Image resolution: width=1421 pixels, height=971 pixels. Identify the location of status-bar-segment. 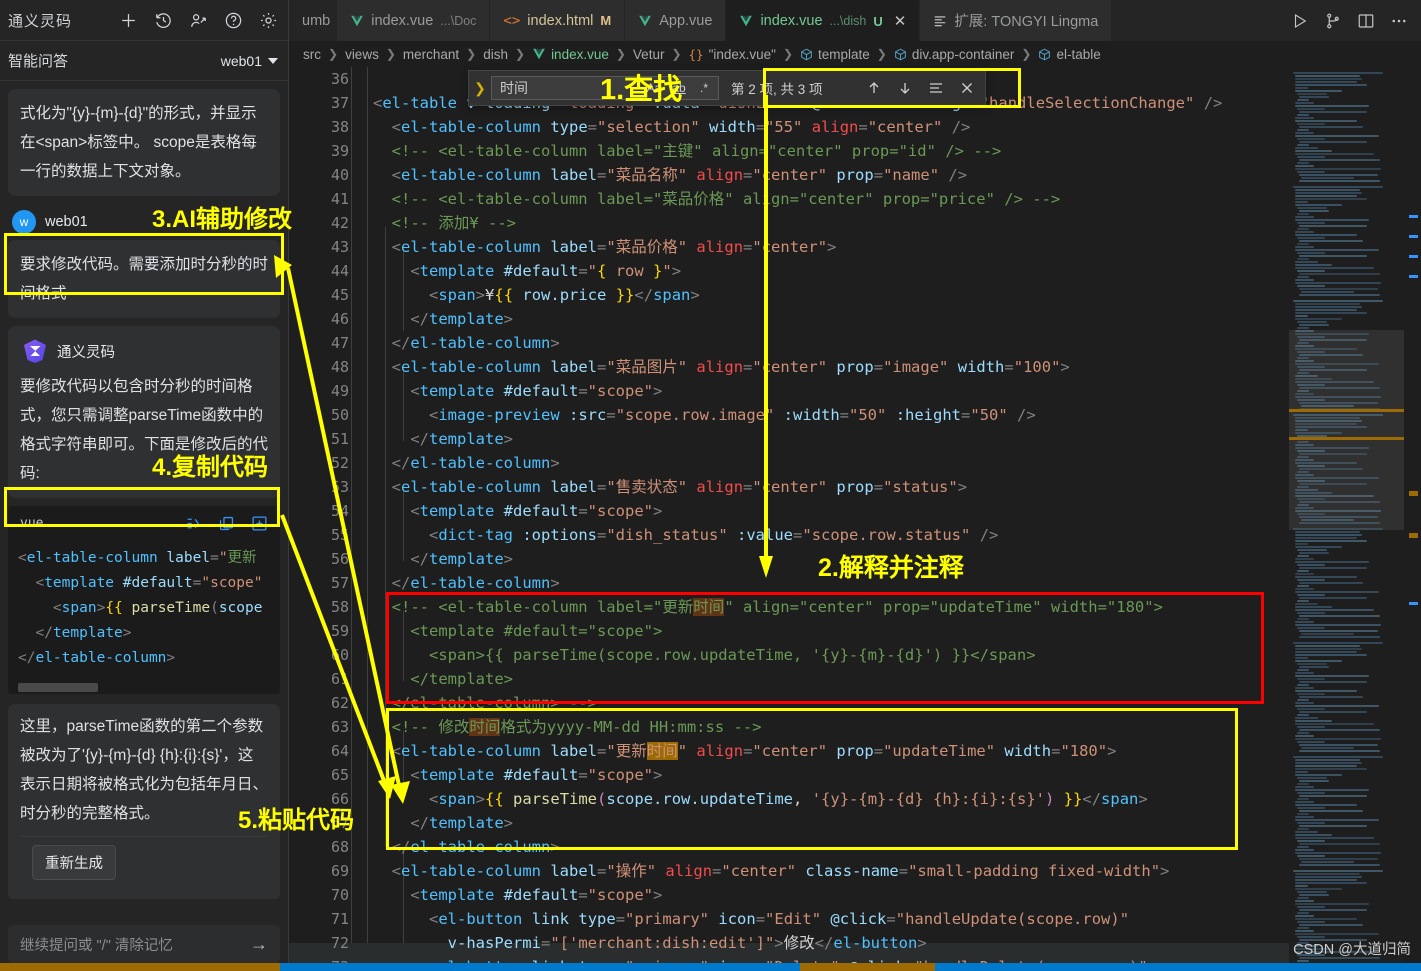
(140, 967).